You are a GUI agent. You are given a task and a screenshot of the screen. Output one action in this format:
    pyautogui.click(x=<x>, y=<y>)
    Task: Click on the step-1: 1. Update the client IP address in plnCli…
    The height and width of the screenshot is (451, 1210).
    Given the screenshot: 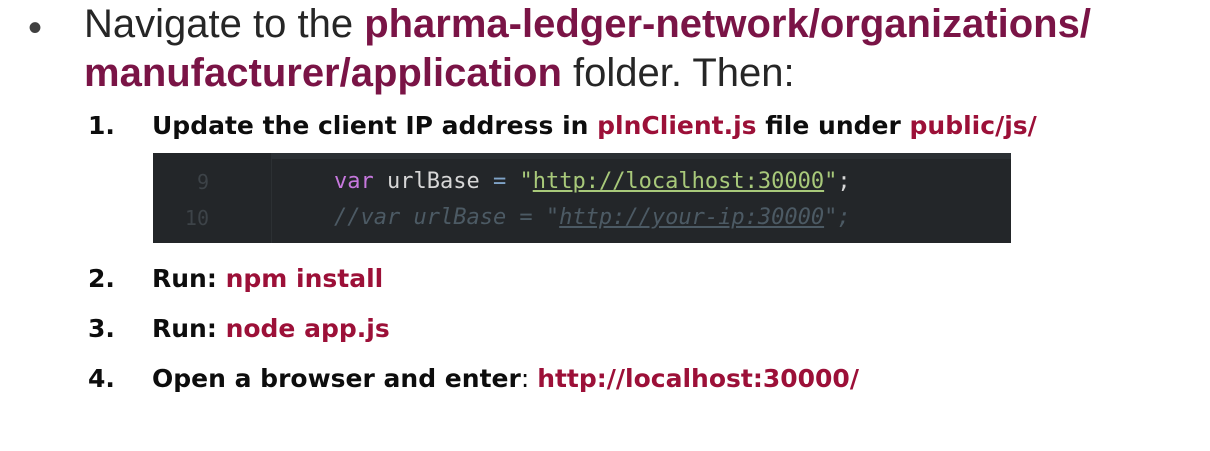 What is the action you would take?
    pyautogui.click(x=562, y=125)
    